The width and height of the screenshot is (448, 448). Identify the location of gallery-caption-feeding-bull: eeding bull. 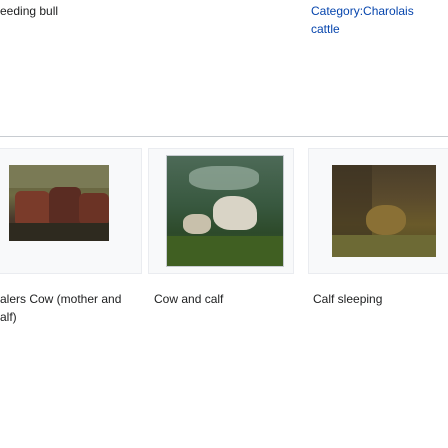
(29, 11).